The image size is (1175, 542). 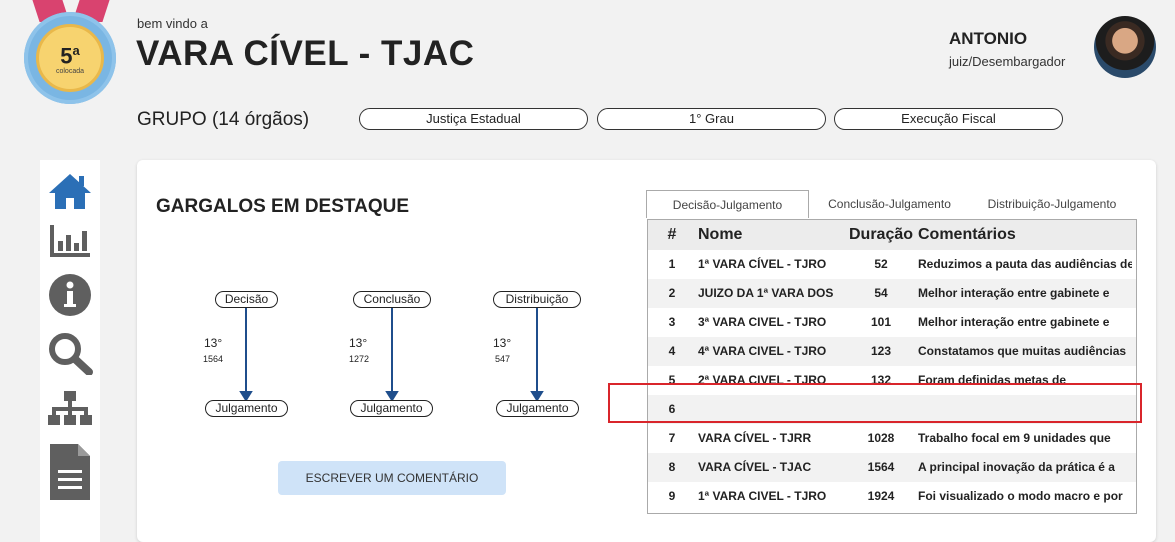 I want to click on row-comment: Reduzimos a pauta das audiências de, so click(x=1025, y=264).